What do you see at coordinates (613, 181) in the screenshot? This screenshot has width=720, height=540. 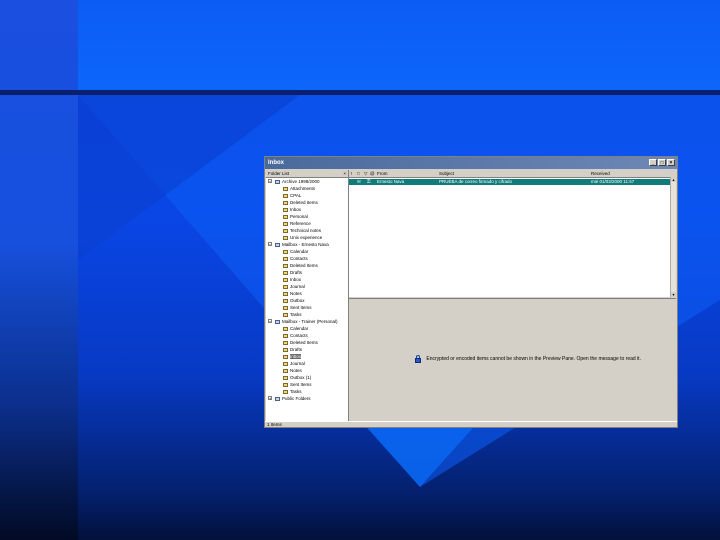 I see `message-received: mié 01/03/2000 11:57` at bounding box center [613, 181].